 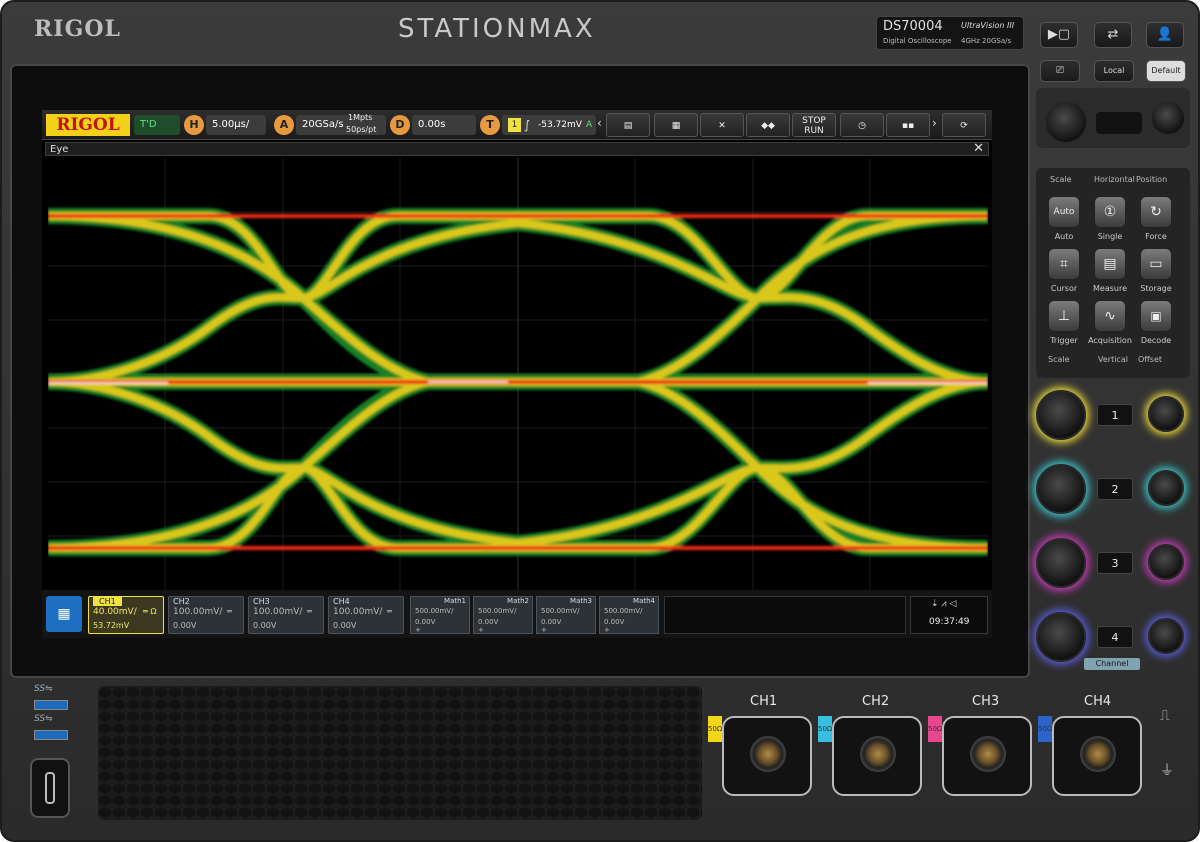 What do you see at coordinates (1110, 212) in the screenshot?
I see `single-button: ①` at bounding box center [1110, 212].